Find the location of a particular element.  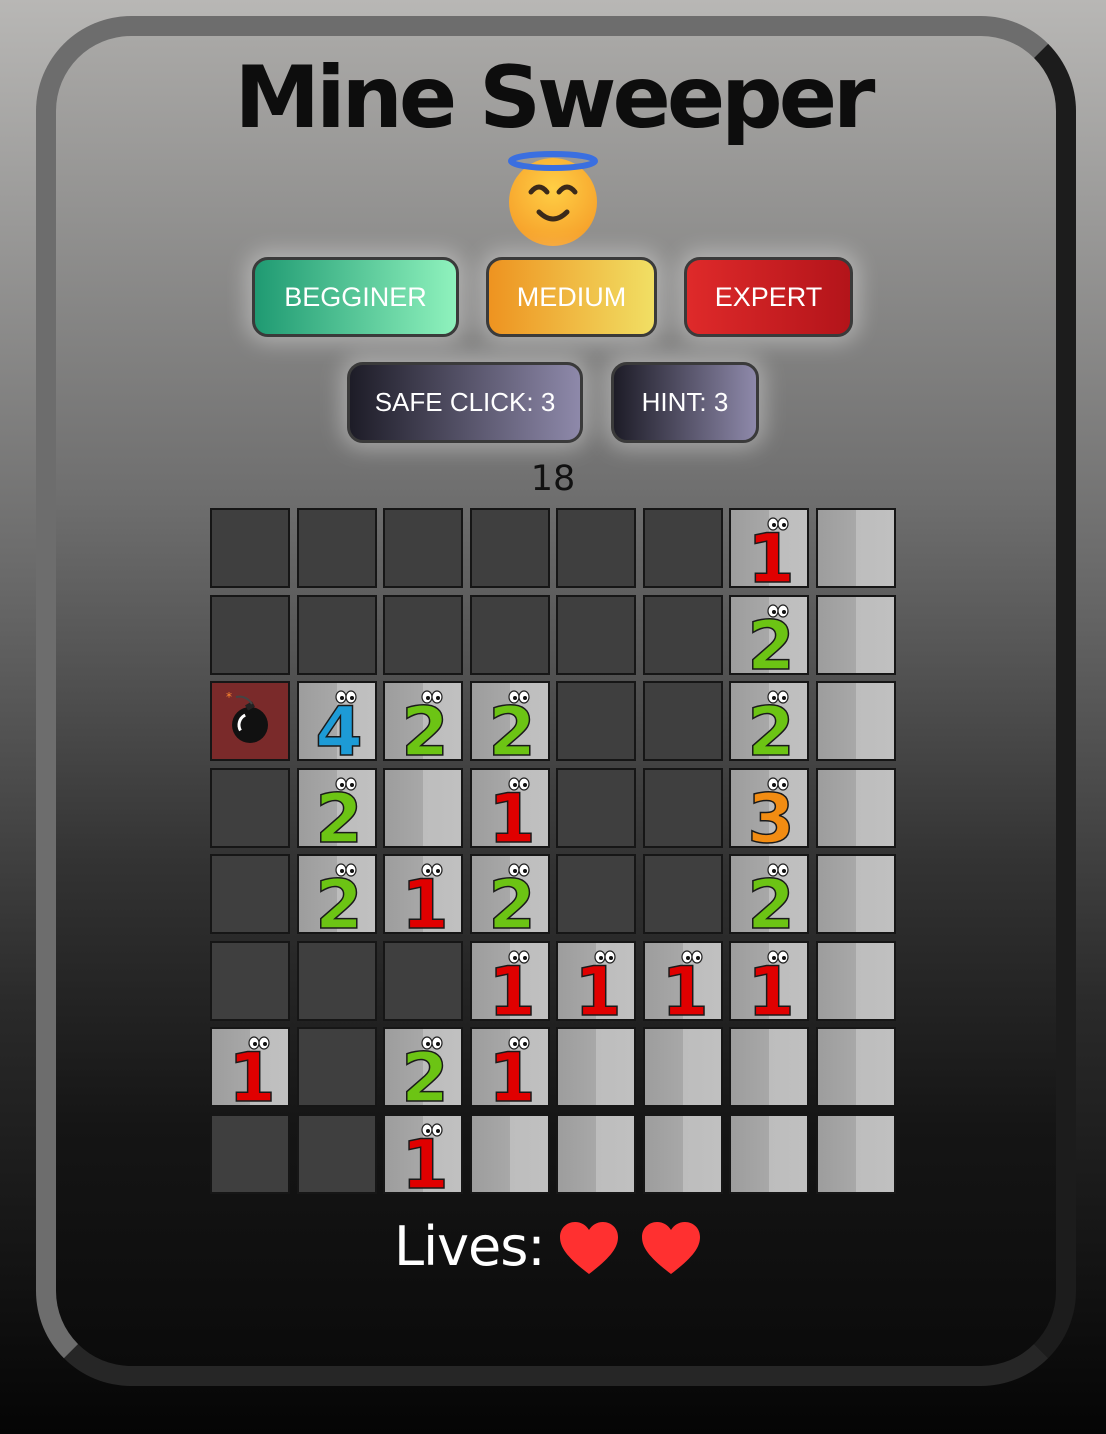

hint-button: HINT: 3 is located at coordinates (685, 402).